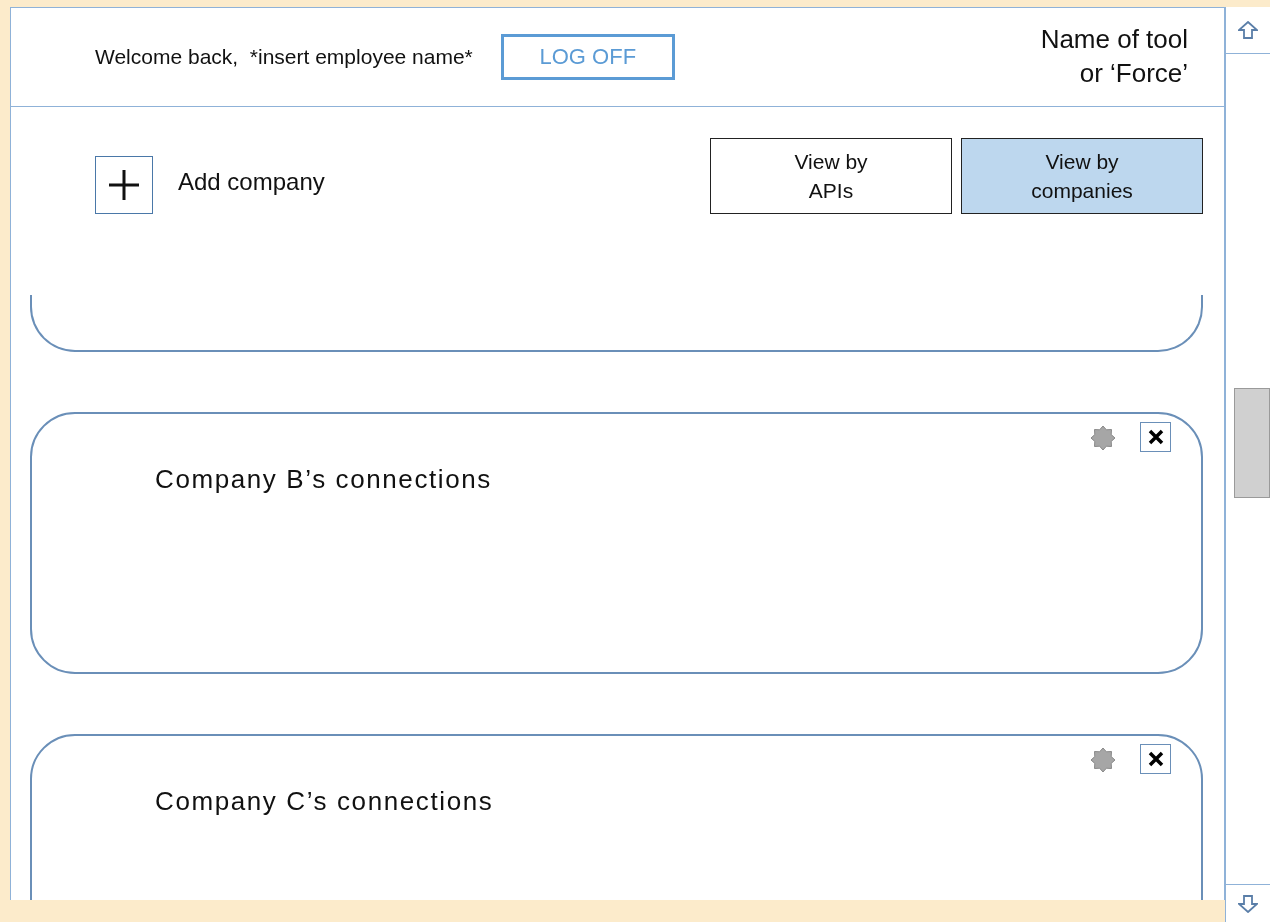  I want to click on add-button, so click(124, 185).